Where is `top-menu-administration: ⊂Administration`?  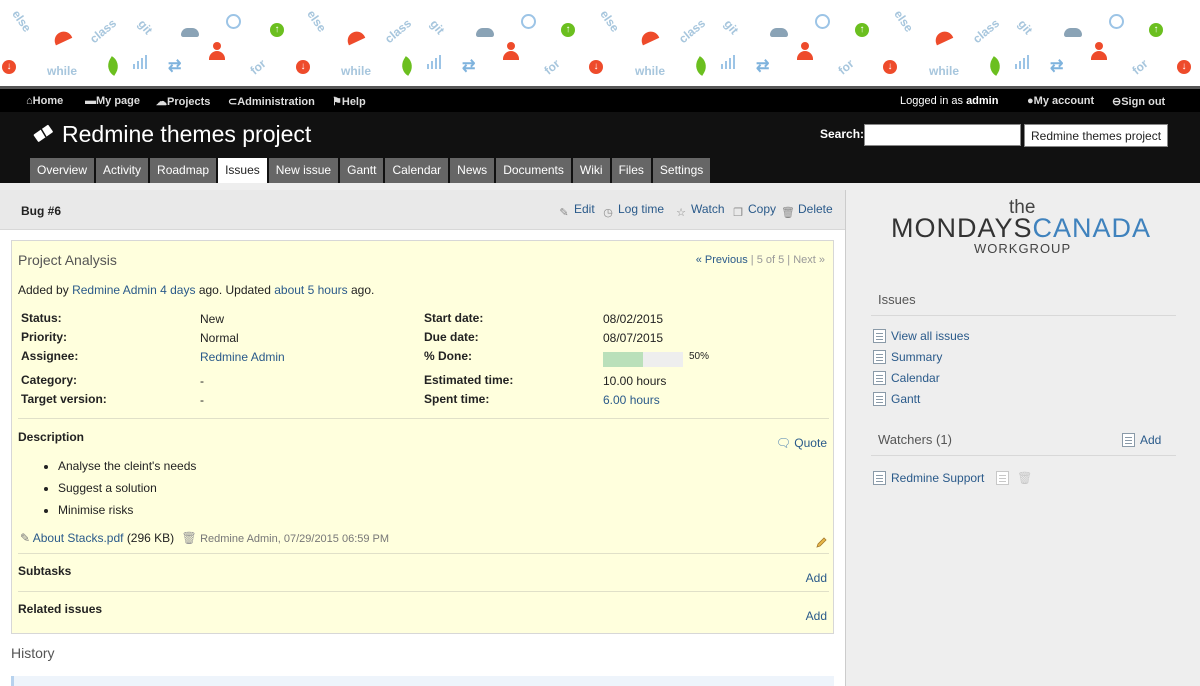
top-menu-administration: ⊂Administration is located at coordinates (271, 101).